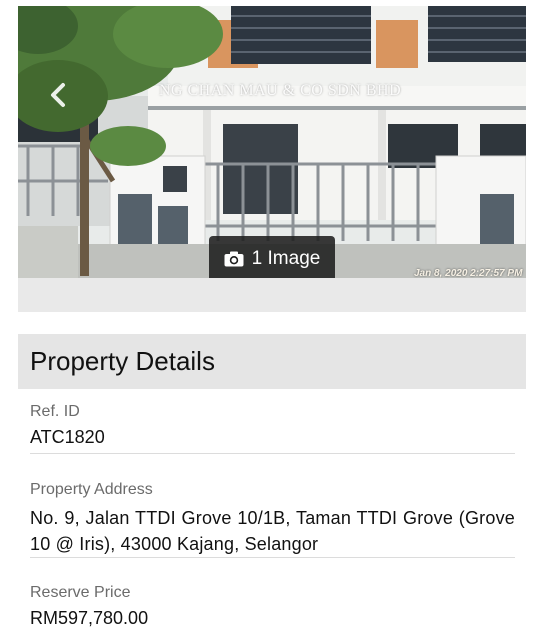  What do you see at coordinates (234, 259) in the screenshot?
I see `camera-icon` at bounding box center [234, 259].